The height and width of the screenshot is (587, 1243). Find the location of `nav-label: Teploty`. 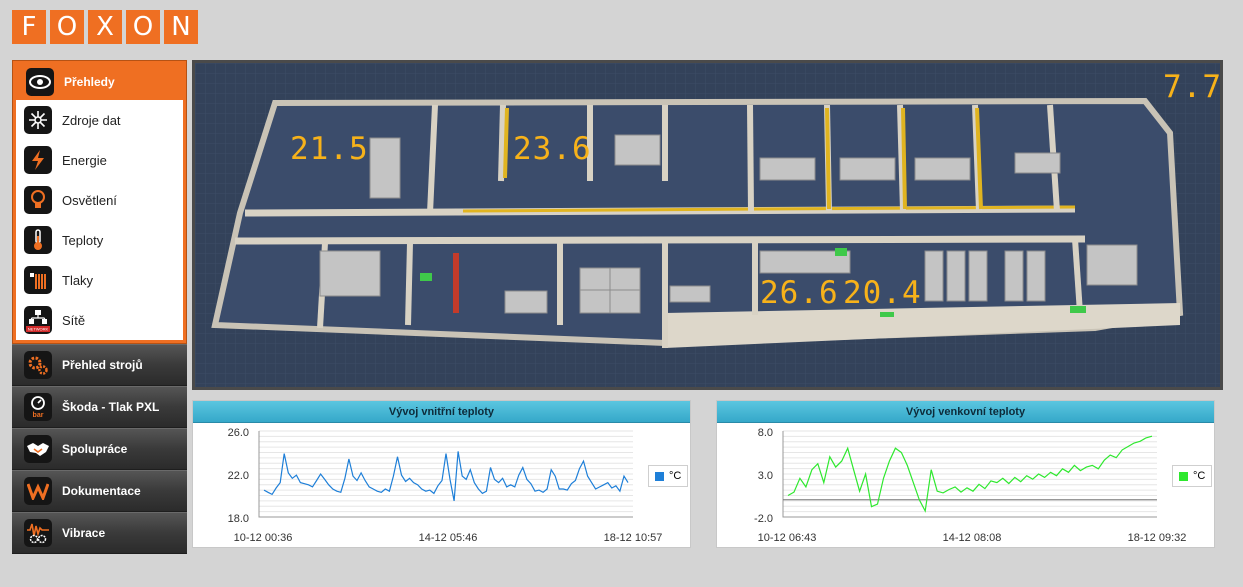

nav-label: Teploty is located at coordinates (83, 240).